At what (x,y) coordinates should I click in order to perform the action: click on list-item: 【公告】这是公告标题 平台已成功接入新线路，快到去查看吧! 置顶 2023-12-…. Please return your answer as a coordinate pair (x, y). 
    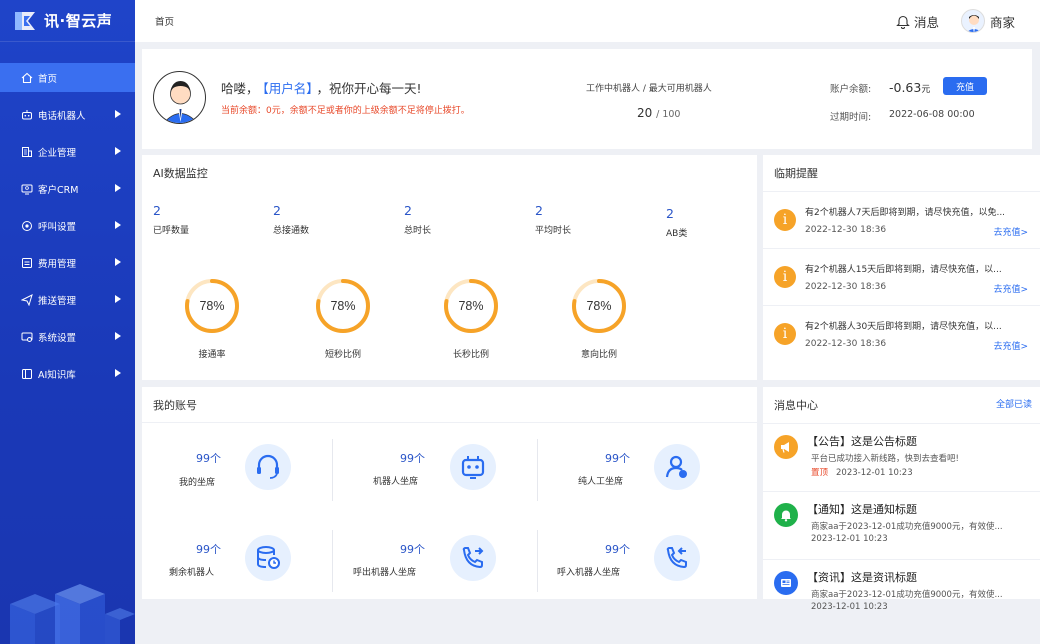
    Looking at the image, I should click on (901, 457).